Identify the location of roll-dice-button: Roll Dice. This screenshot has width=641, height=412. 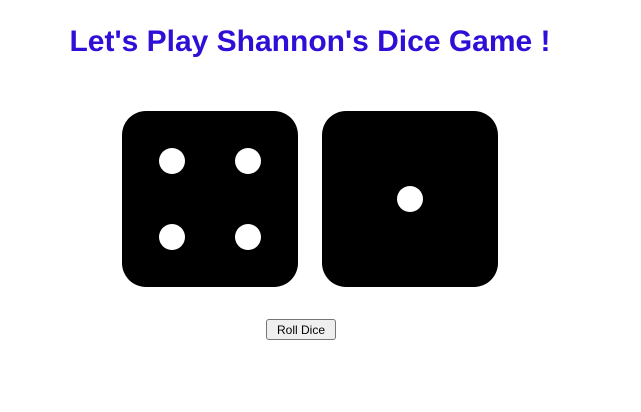
(301, 329).